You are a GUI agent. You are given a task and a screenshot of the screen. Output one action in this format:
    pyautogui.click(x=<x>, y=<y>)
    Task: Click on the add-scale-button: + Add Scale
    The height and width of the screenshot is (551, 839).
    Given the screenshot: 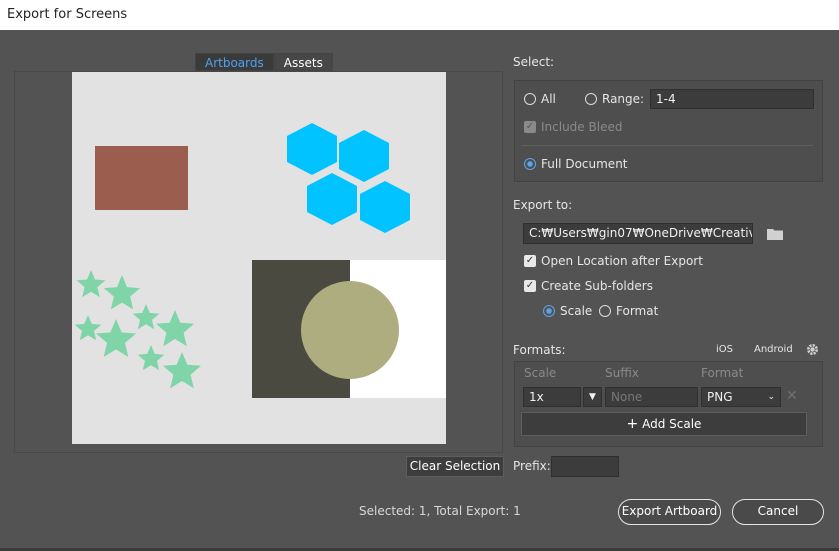 What is the action you would take?
    pyautogui.click(x=664, y=424)
    